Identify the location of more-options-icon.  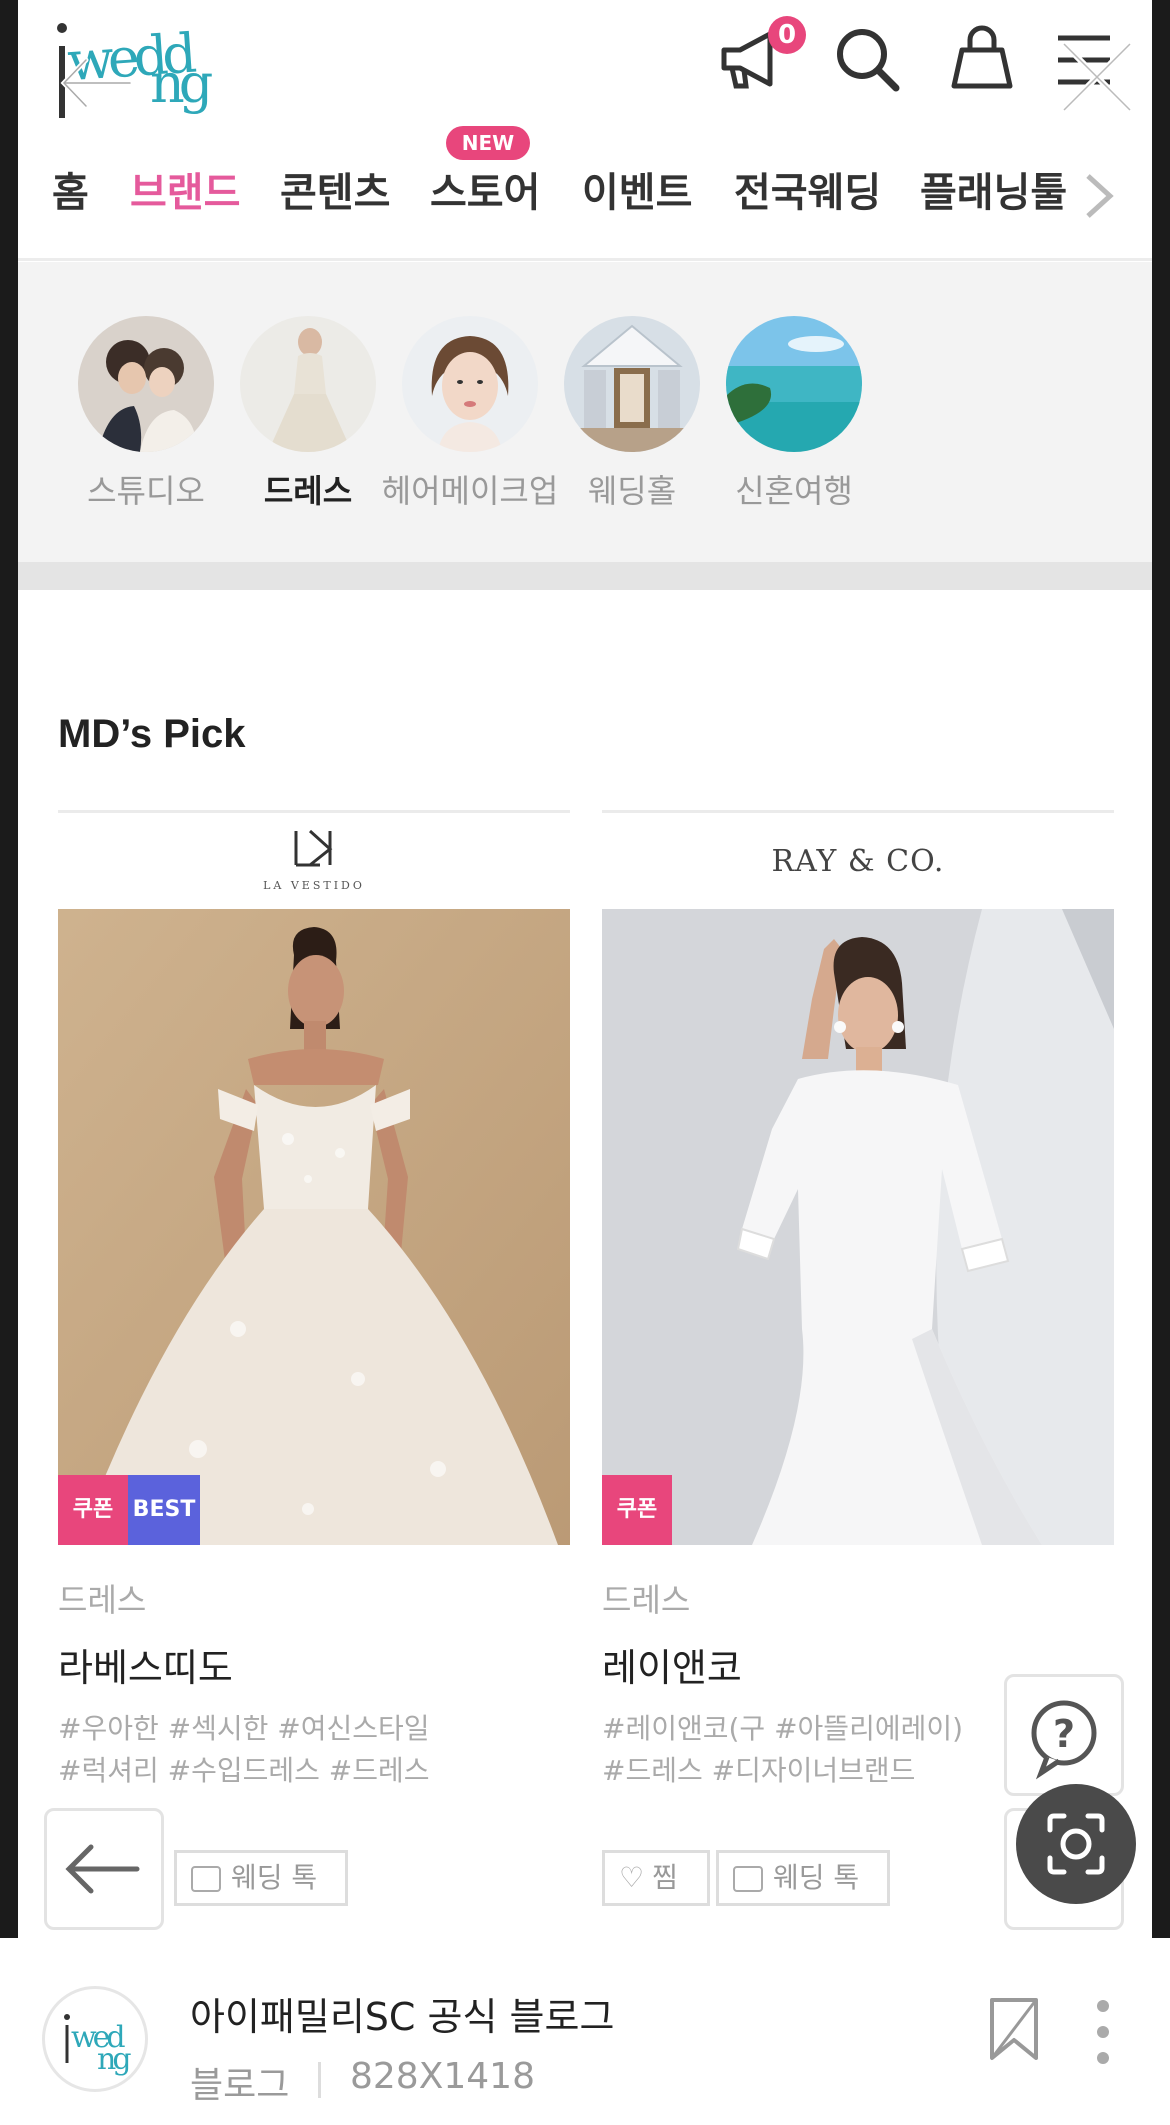
(1103, 2032).